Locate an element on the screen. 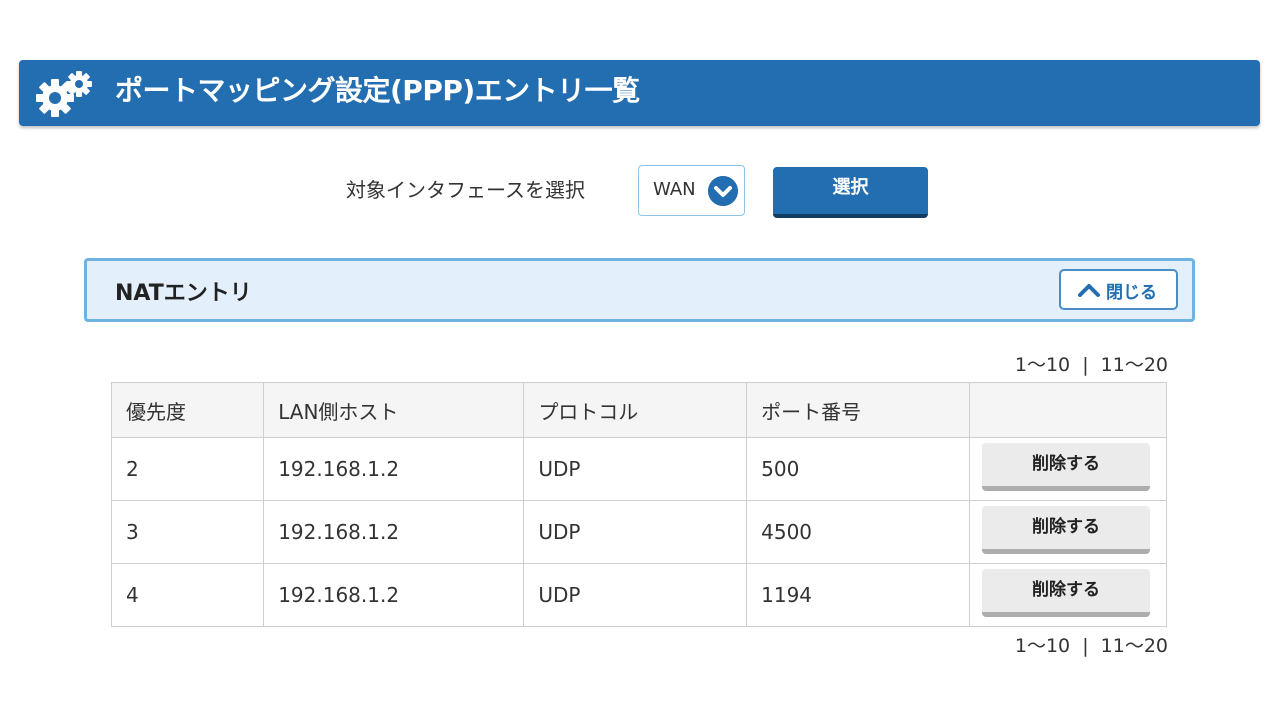 This screenshot has height=720, width=1280. column-header-lan-host: LAN側ホスト is located at coordinates (394, 410).